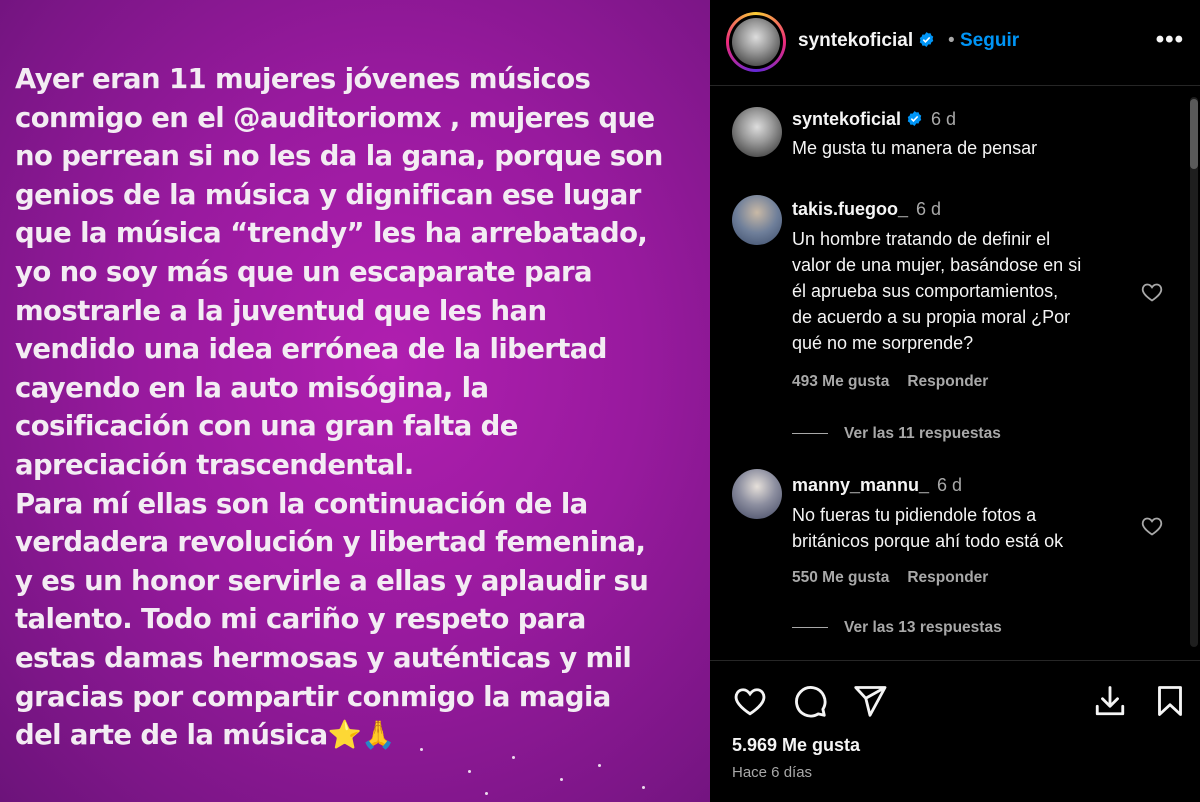 This screenshot has height=802, width=1200. What do you see at coordinates (899, 578) in the screenshot?
I see `comment-meta: 550 Me gusta Responder` at bounding box center [899, 578].